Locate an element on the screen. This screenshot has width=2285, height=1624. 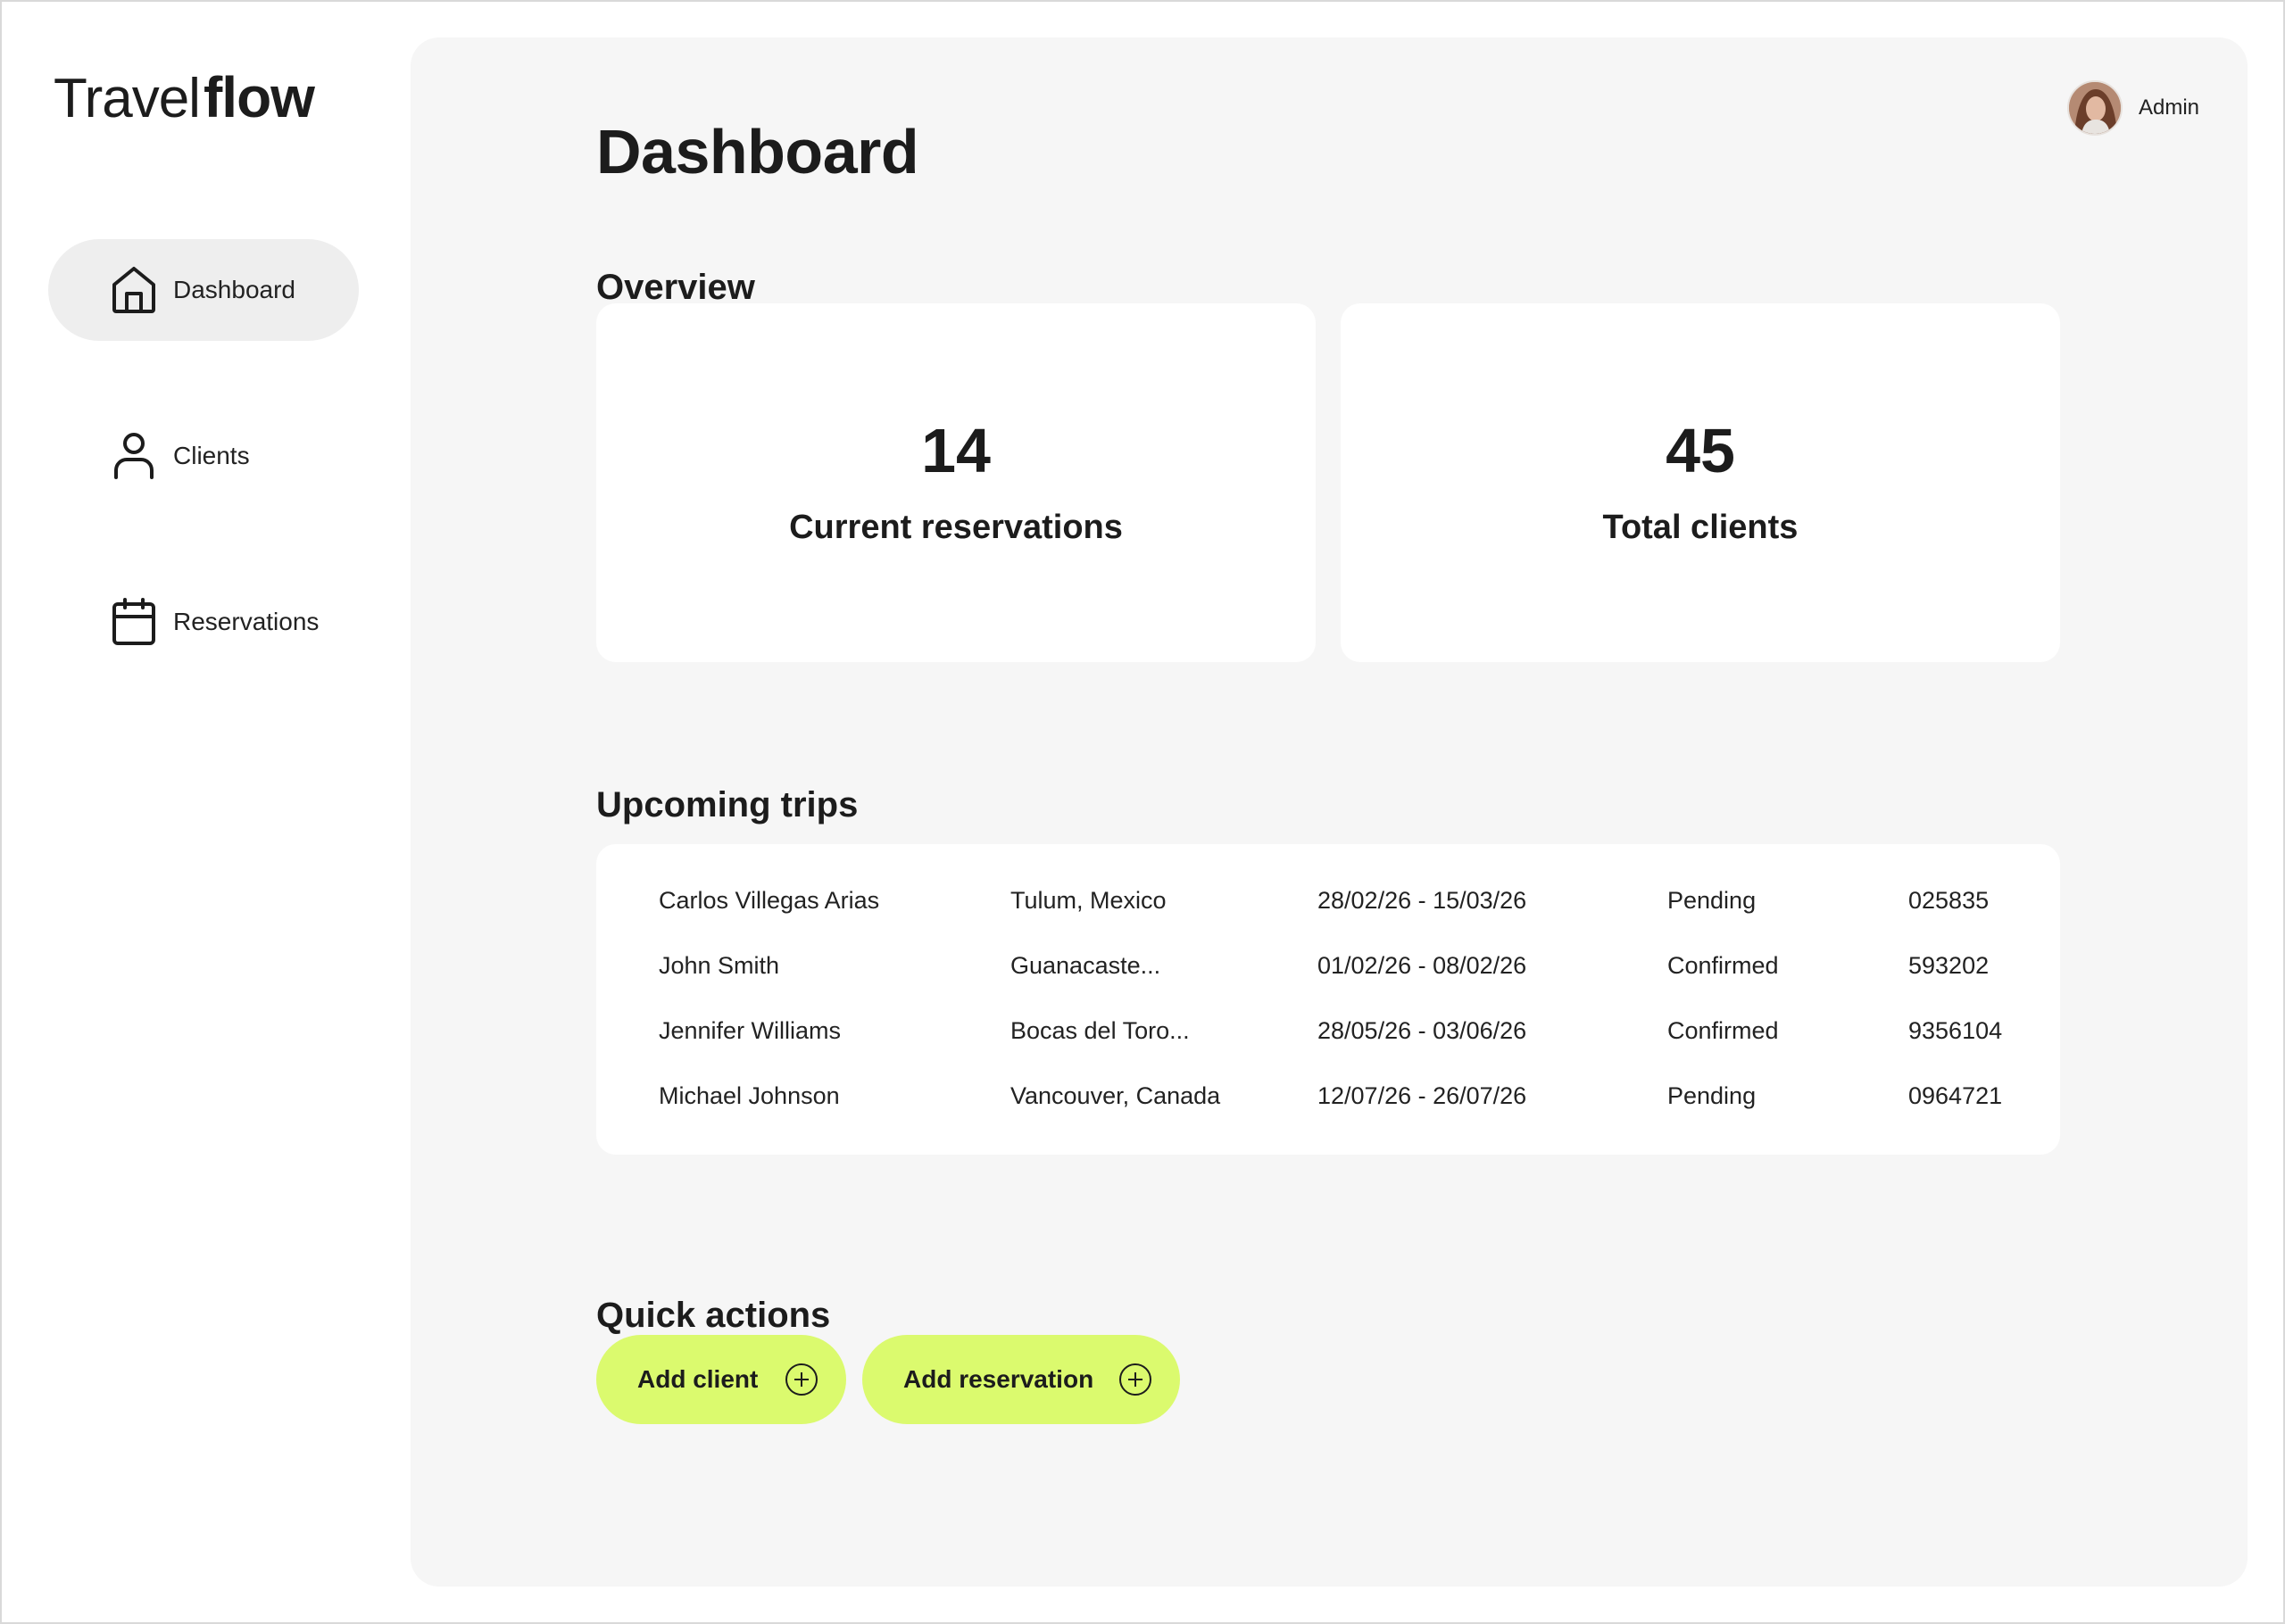
trip-code: 025835 is located at coordinates (1949, 900).